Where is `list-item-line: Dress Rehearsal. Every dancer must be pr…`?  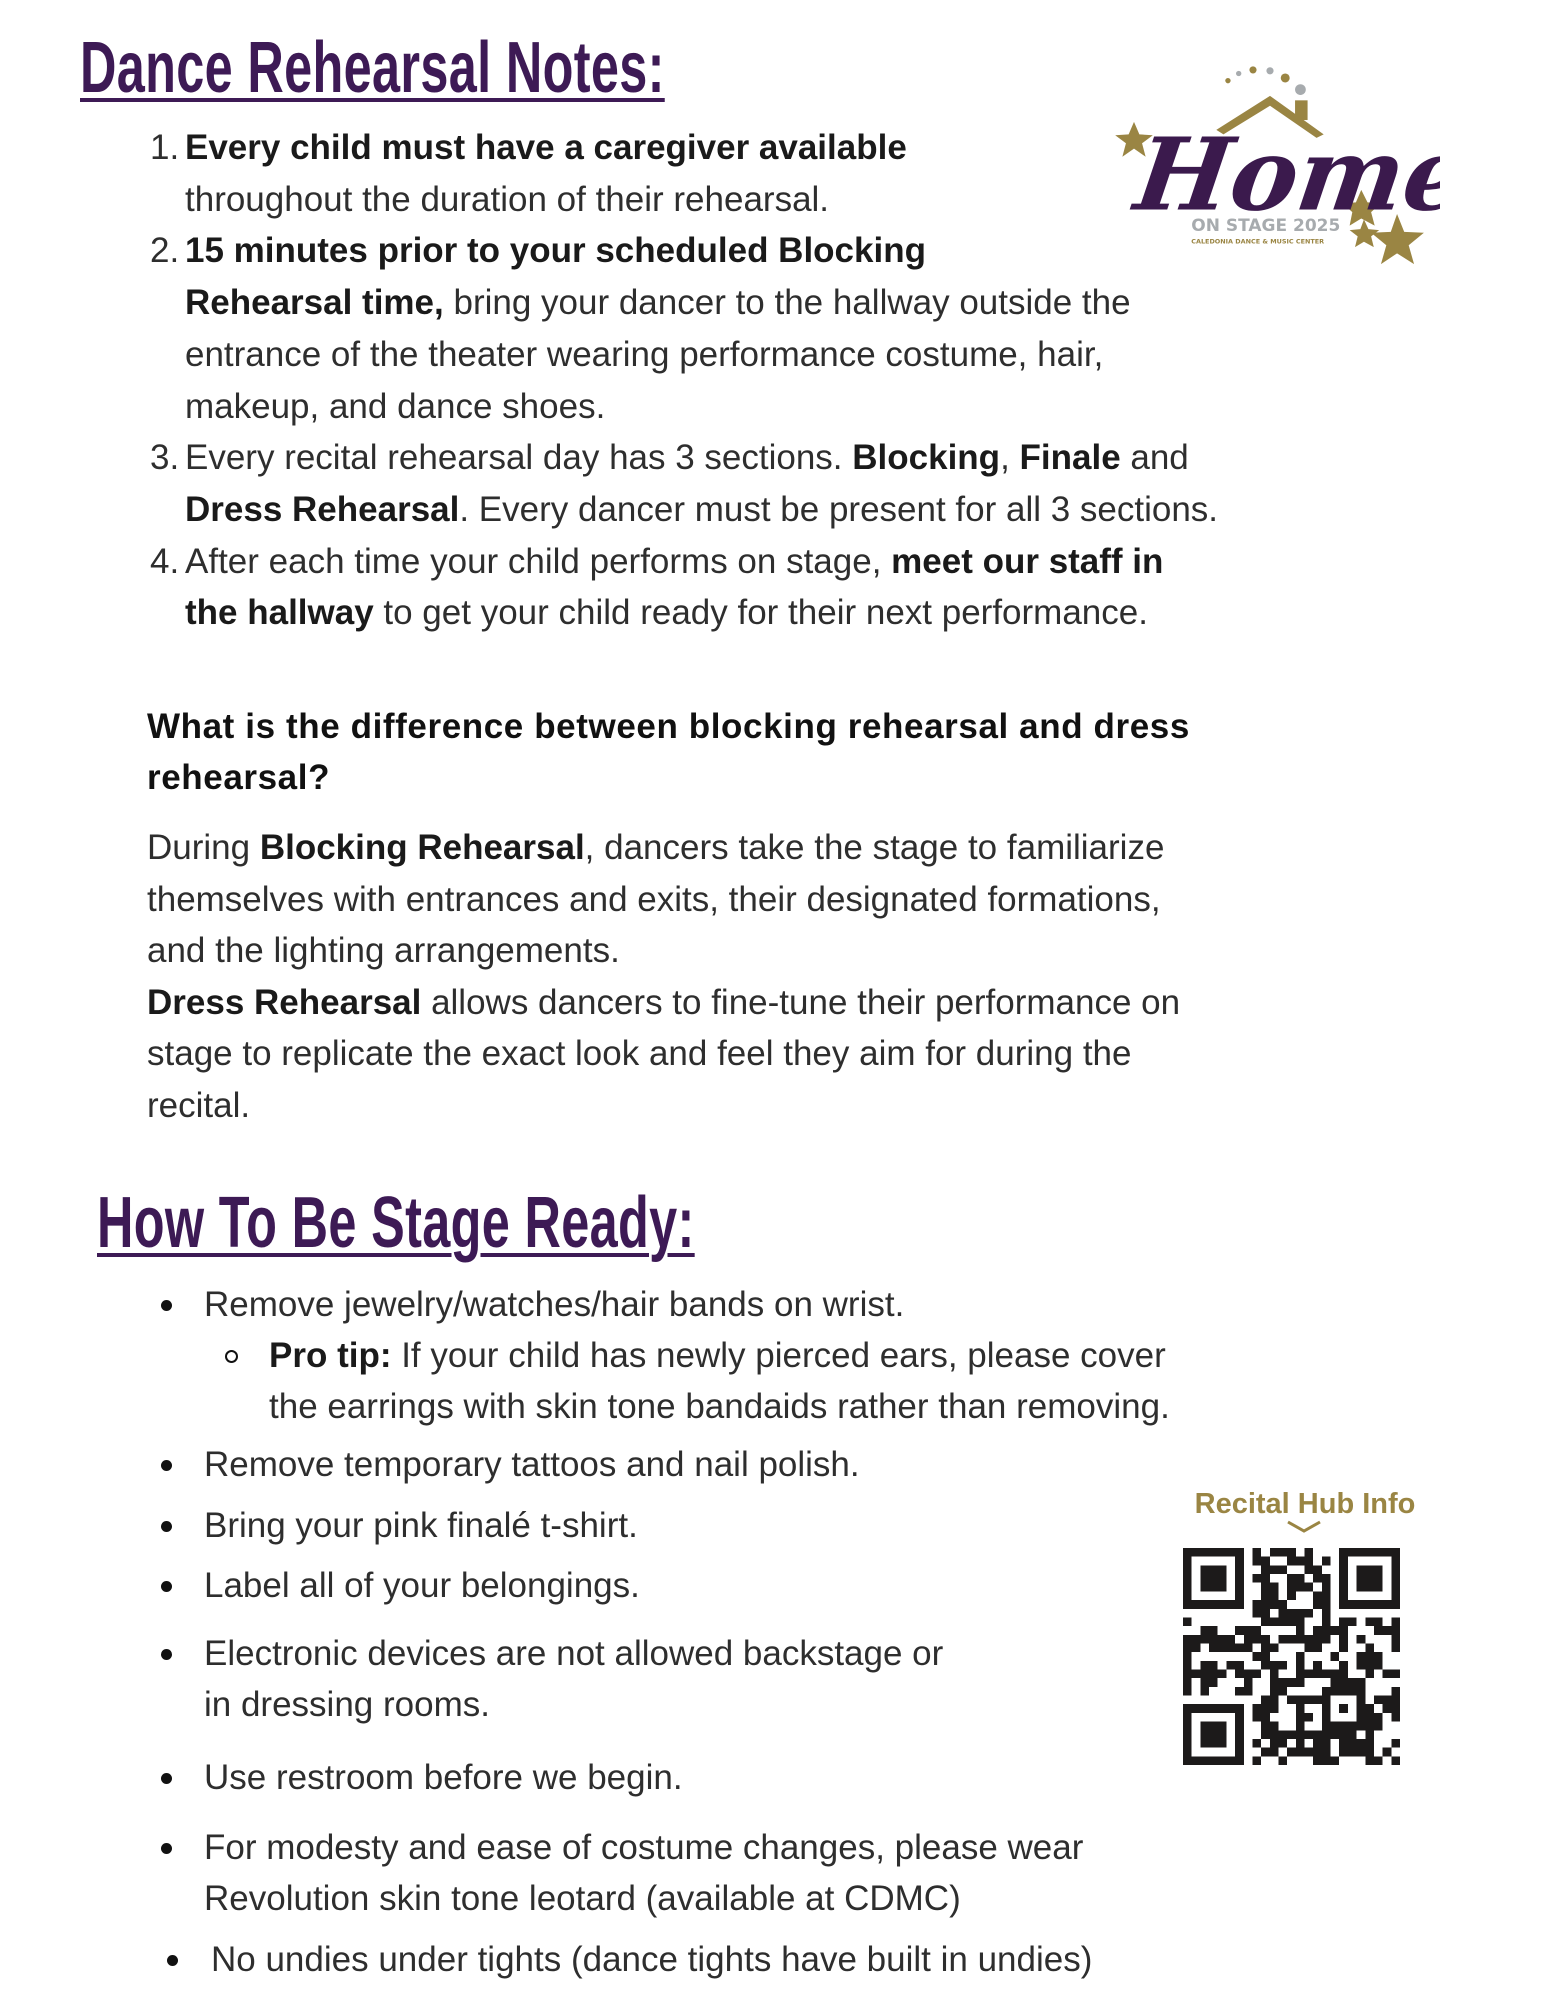 list-item-line: Dress Rehearsal. Every dancer must be pr… is located at coordinates (701, 510).